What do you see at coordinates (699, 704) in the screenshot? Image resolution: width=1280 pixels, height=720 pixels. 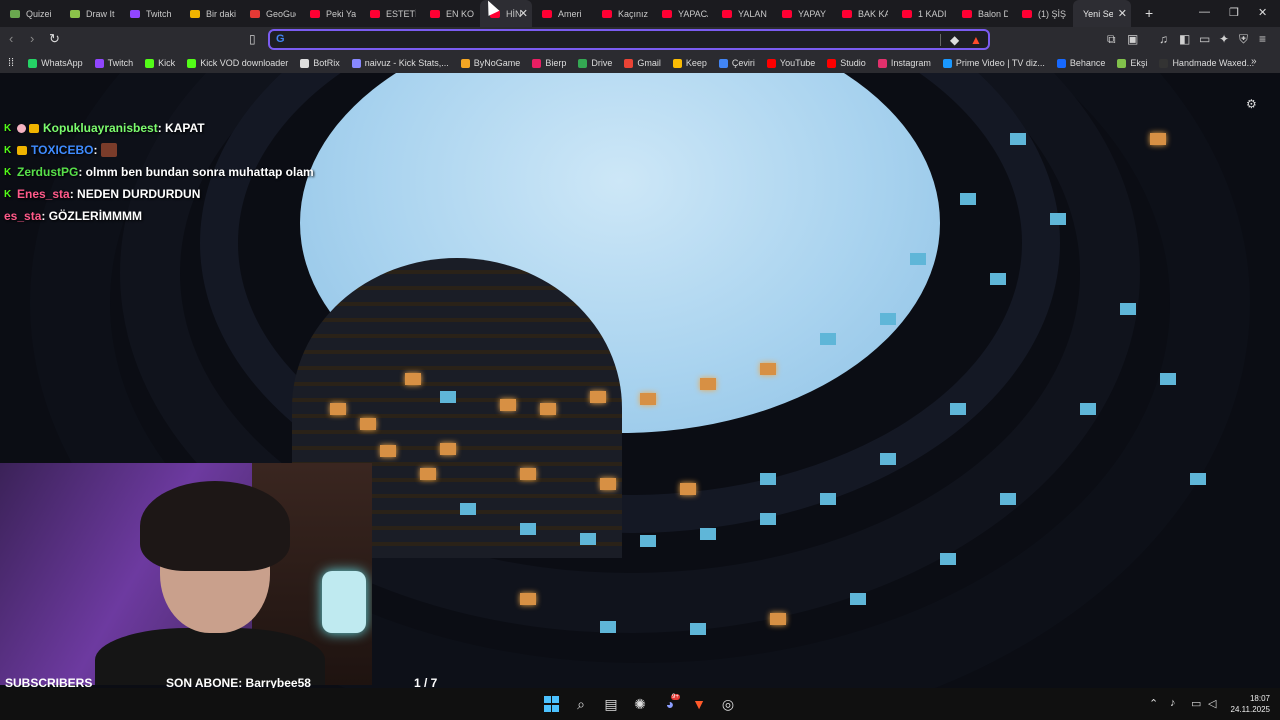 I see `brave-icon: ▼` at bounding box center [699, 704].